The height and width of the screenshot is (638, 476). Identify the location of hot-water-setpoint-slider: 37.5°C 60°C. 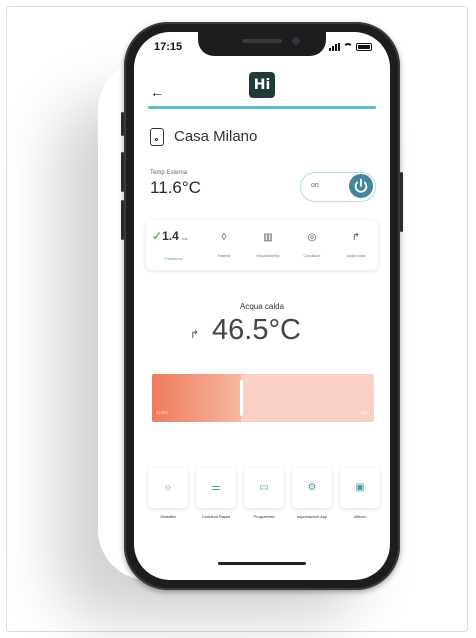
(263, 398).